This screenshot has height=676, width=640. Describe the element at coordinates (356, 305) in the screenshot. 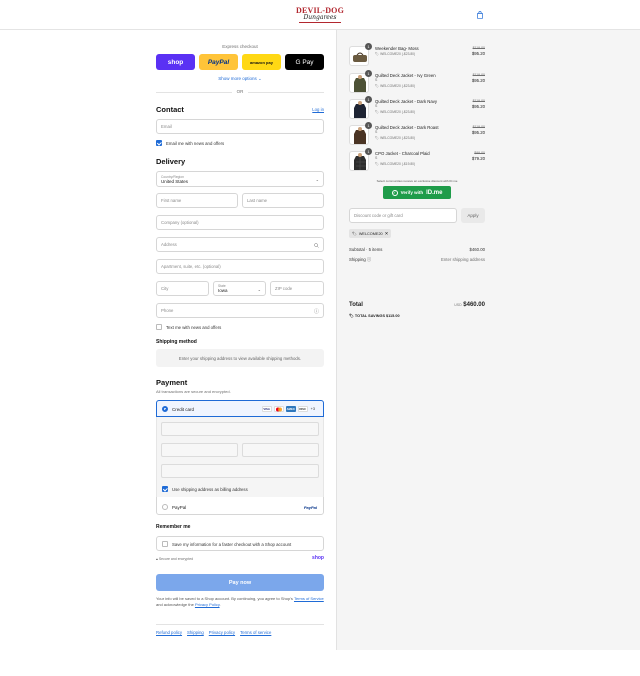

I see `total-label: Total` at that location.